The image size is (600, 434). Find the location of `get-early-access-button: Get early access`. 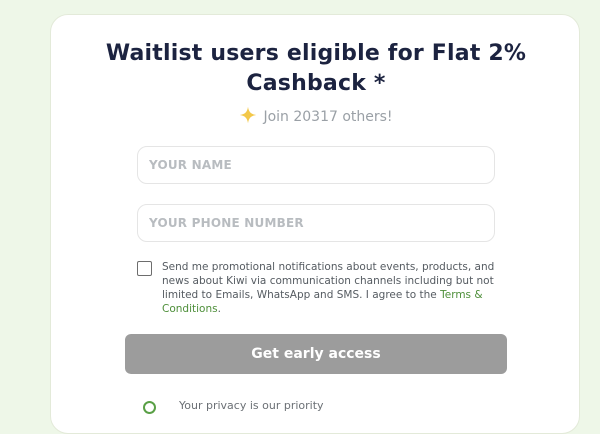

get-early-access-button: Get early access is located at coordinates (316, 354).